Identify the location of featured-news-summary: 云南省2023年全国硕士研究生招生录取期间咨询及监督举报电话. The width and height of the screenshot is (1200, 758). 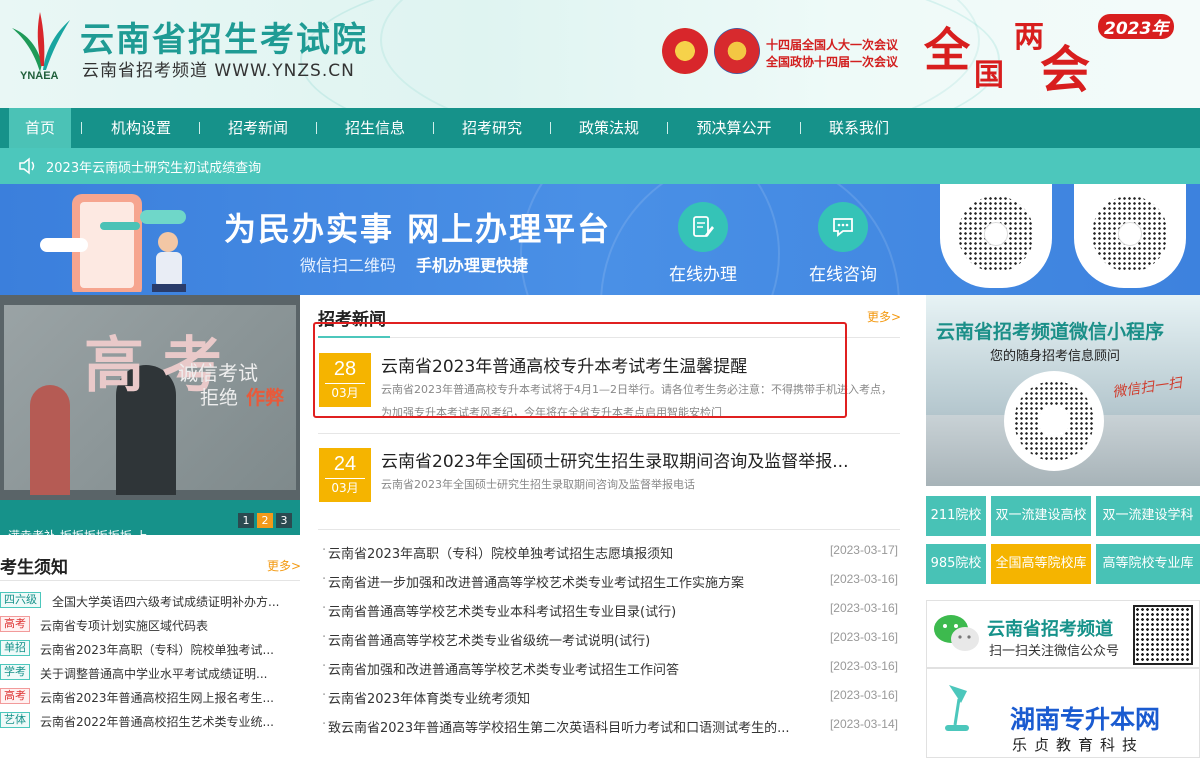
(538, 484).